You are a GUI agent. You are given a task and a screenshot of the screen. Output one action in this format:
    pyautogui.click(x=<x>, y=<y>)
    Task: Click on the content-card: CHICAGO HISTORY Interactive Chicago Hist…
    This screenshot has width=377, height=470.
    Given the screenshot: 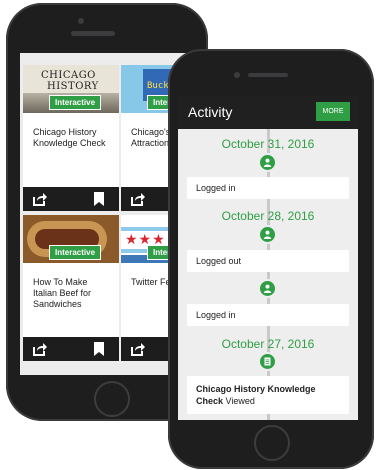 What is the action you would take?
    pyautogui.click(x=71, y=138)
    